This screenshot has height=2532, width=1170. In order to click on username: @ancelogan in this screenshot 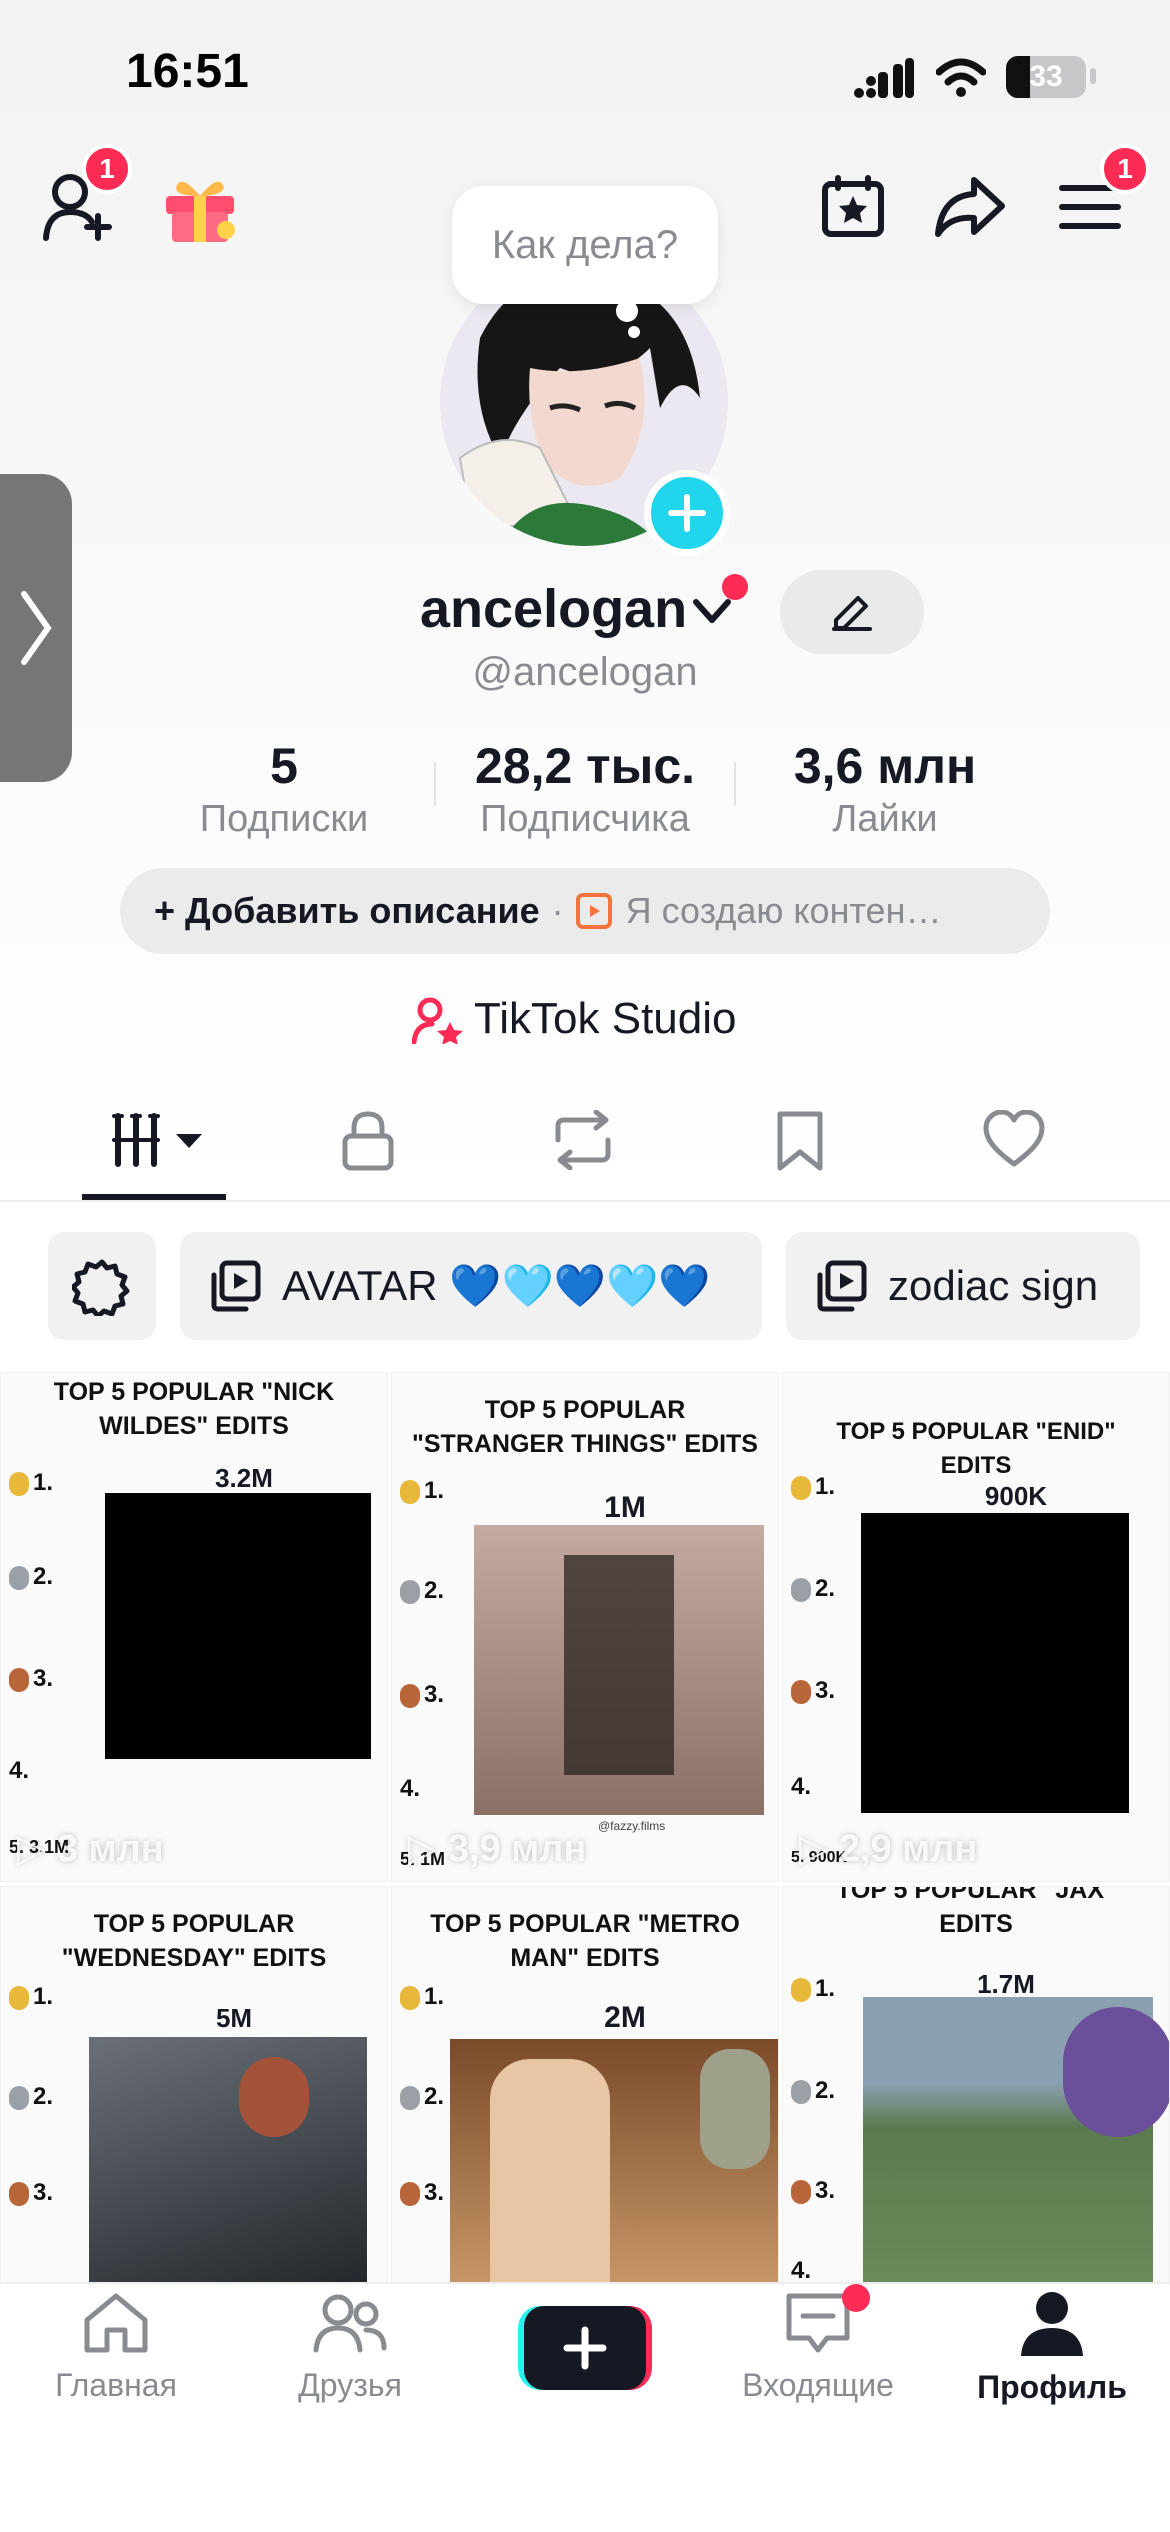, I will do `click(585, 672)`.